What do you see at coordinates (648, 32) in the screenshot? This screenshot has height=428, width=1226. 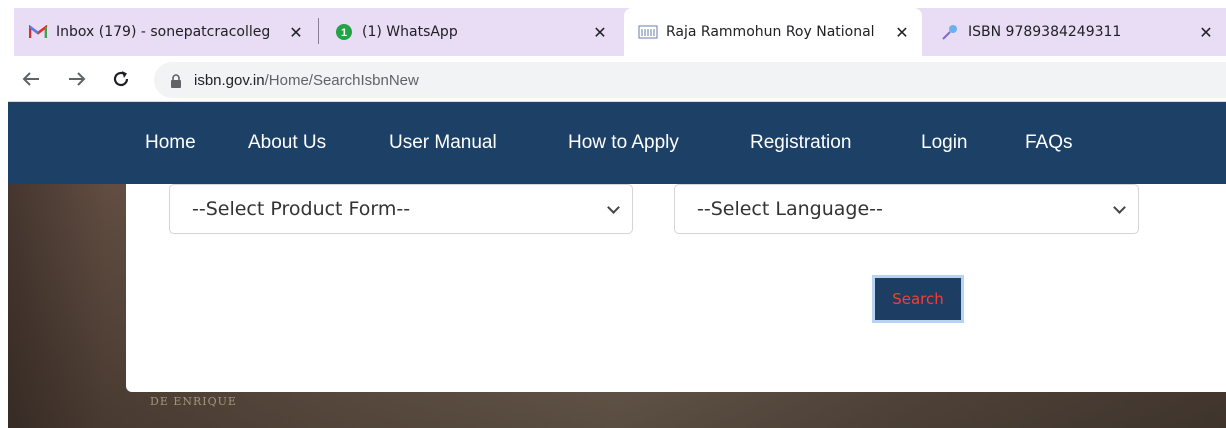 I see `library-icon` at bounding box center [648, 32].